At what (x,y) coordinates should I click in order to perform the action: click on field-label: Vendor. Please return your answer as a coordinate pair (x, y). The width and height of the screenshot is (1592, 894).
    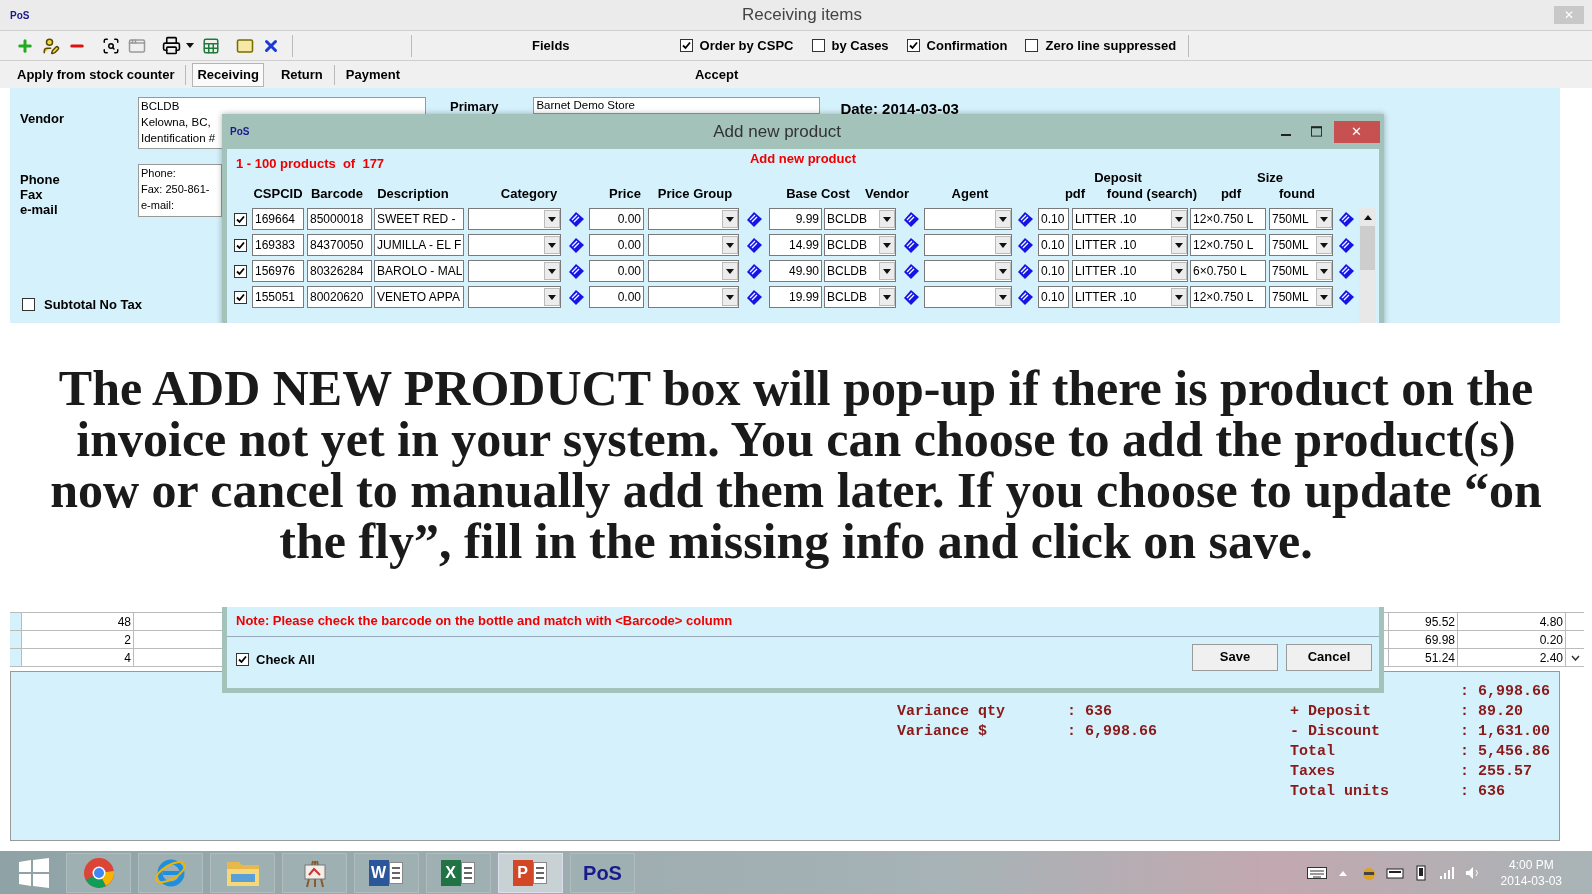
    Looking at the image, I should click on (43, 119).